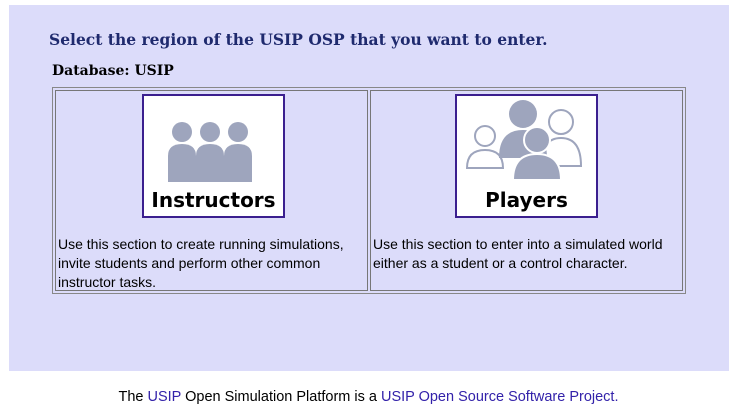 Image resolution: width=737 pixels, height=415 pixels. I want to click on footer-text-2: Open Simulation Platform is a, so click(281, 397).